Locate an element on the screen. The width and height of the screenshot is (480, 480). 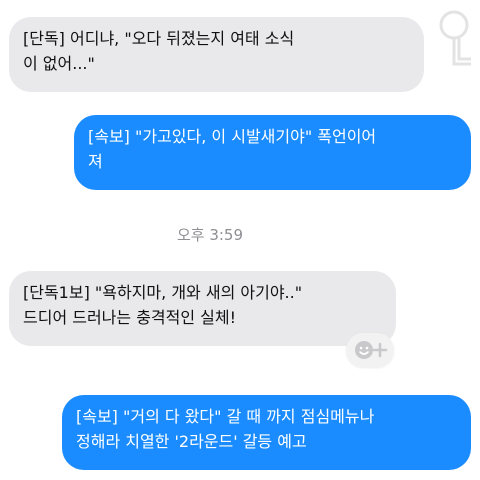
smiley-add-icon is located at coordinates (371, 350).